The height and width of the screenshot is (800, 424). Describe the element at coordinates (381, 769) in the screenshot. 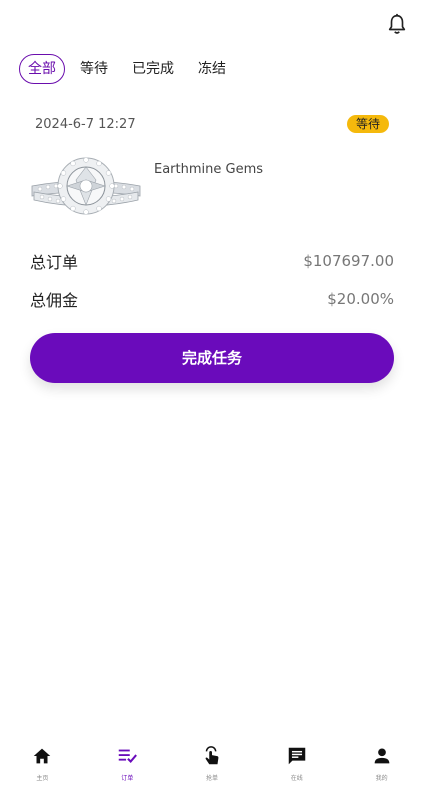

I see `nav-mine: 我的` at that location.